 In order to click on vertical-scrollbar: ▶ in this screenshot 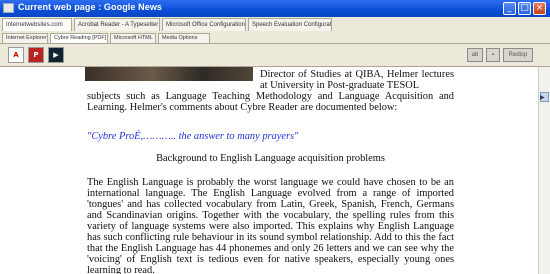, I will do `click(544, 170)`.